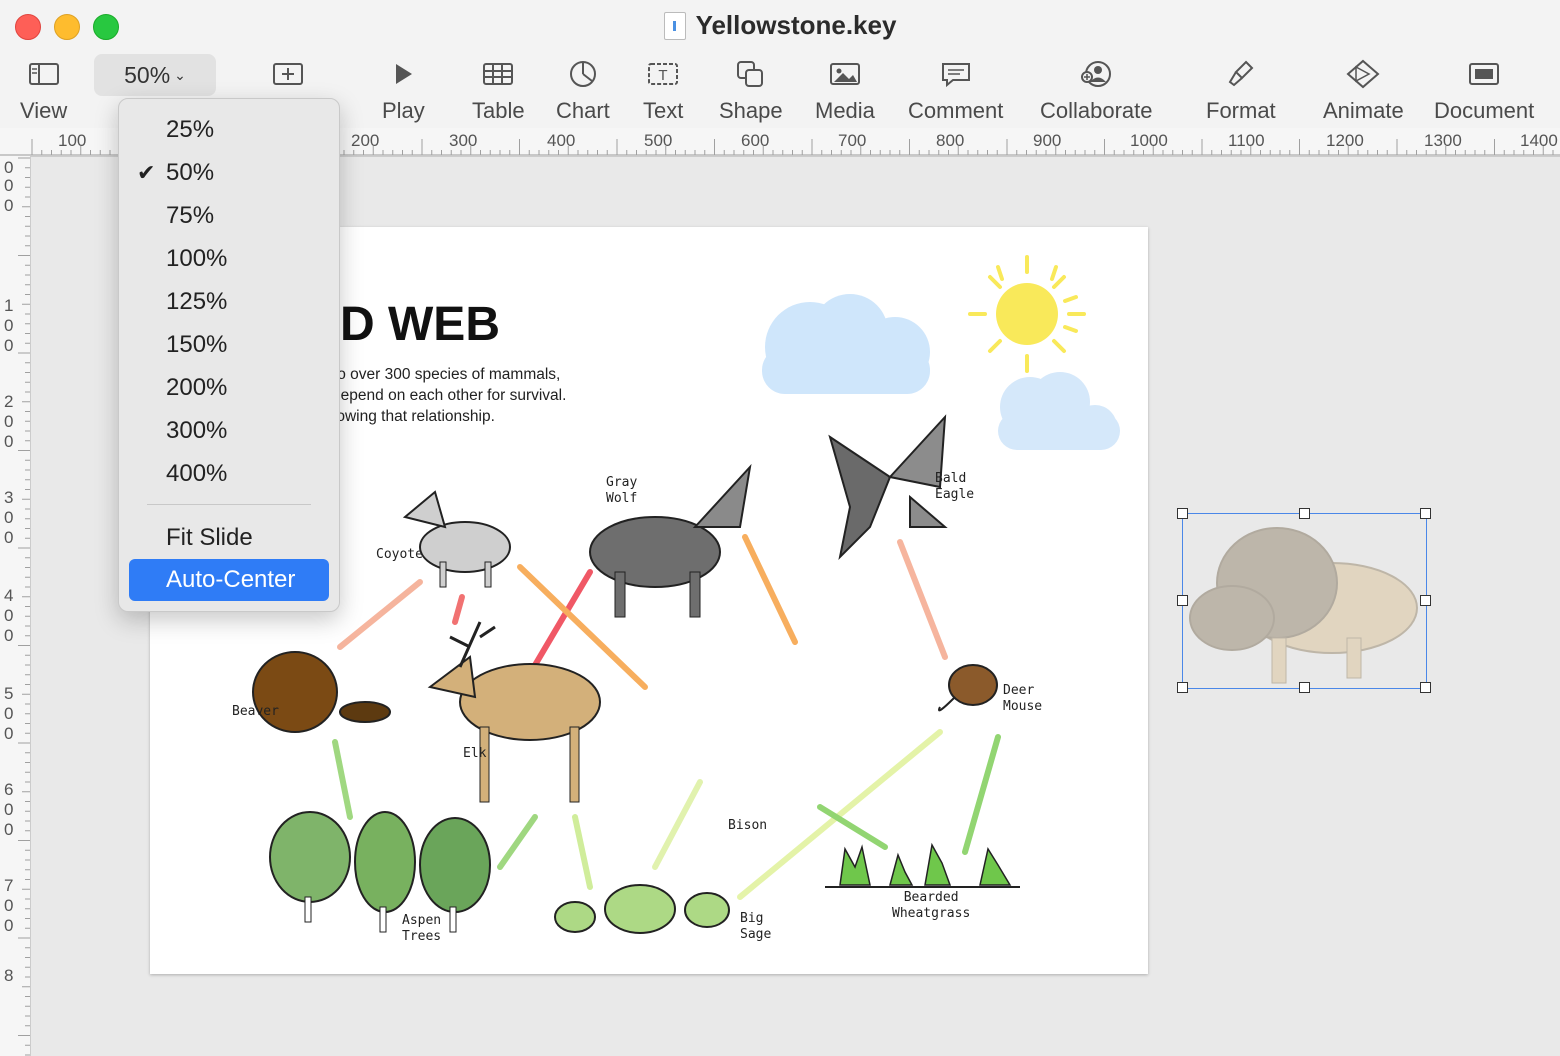 The image size is (1560, 1056). Describe the element at coordinates (229, 345) in the screenshot. I see `menu-item-150: 150%` at that location.